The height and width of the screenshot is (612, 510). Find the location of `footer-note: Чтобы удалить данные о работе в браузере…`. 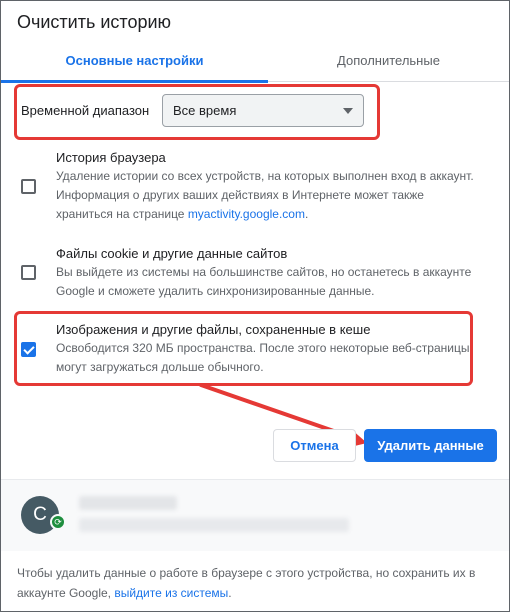

footer-note: Чтобы удалить данные о работе в браузере… is located at coordinates (257, 583).